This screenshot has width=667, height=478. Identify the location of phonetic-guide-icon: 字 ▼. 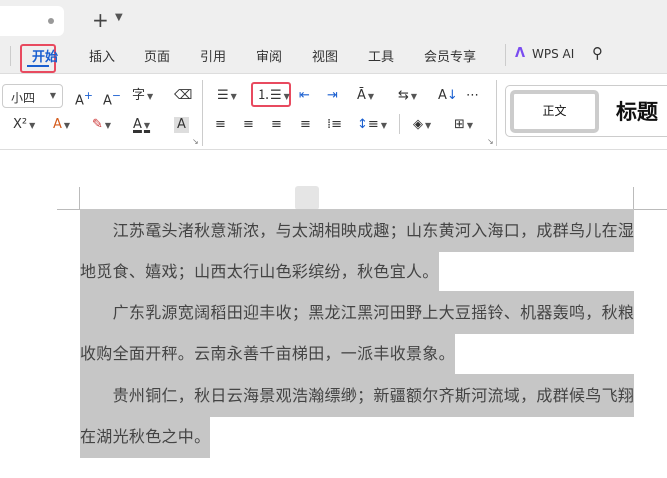
(142, 96).